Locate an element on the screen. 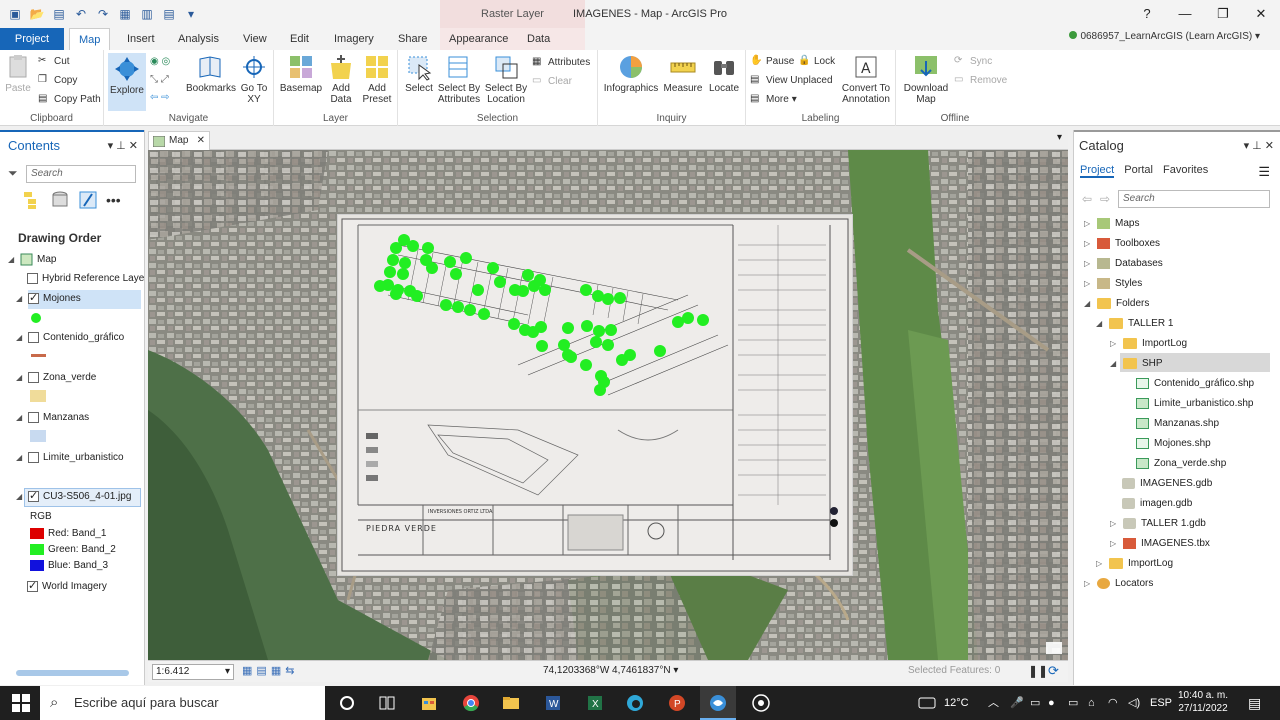  catalog-item-imagenes-tbx: ▷ IMAGENES.tbx is located at coordinates (1160, 543).